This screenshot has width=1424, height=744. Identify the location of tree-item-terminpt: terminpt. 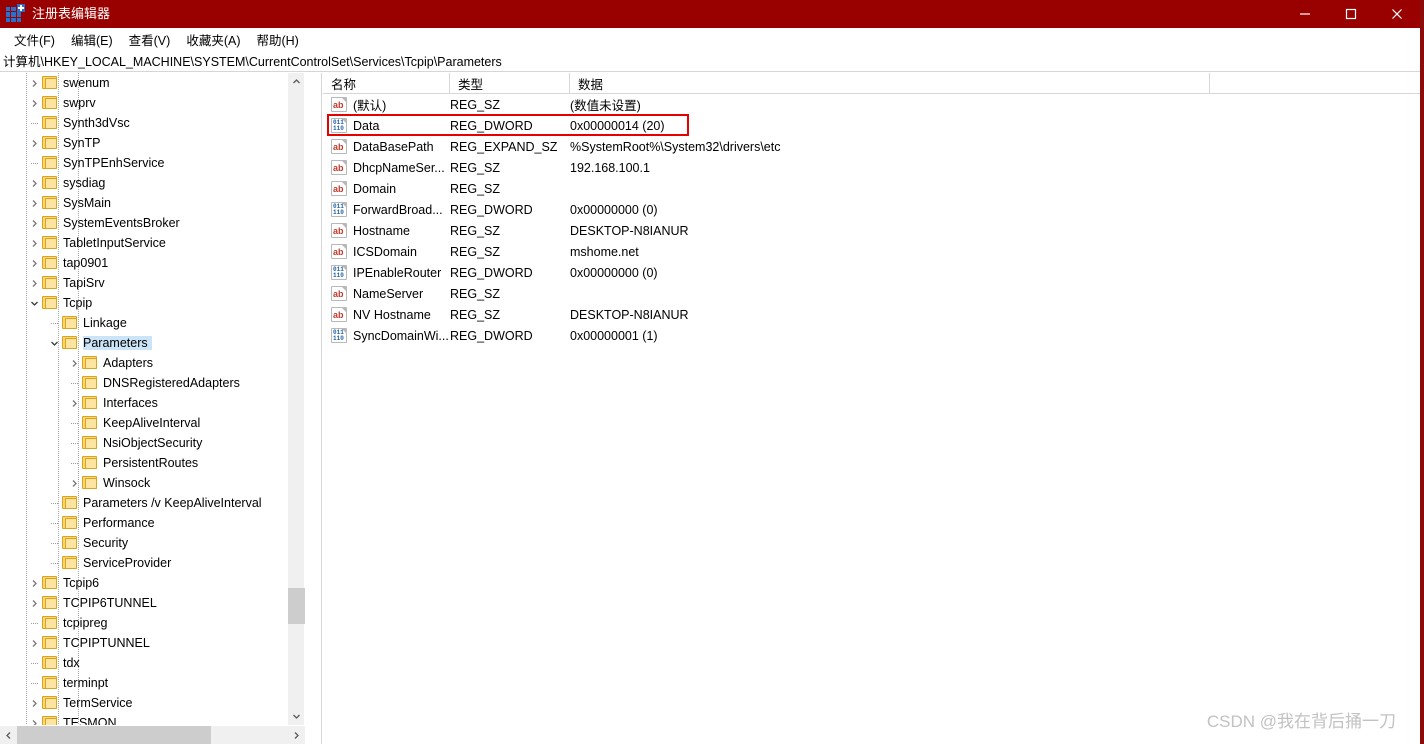
(152, 683).